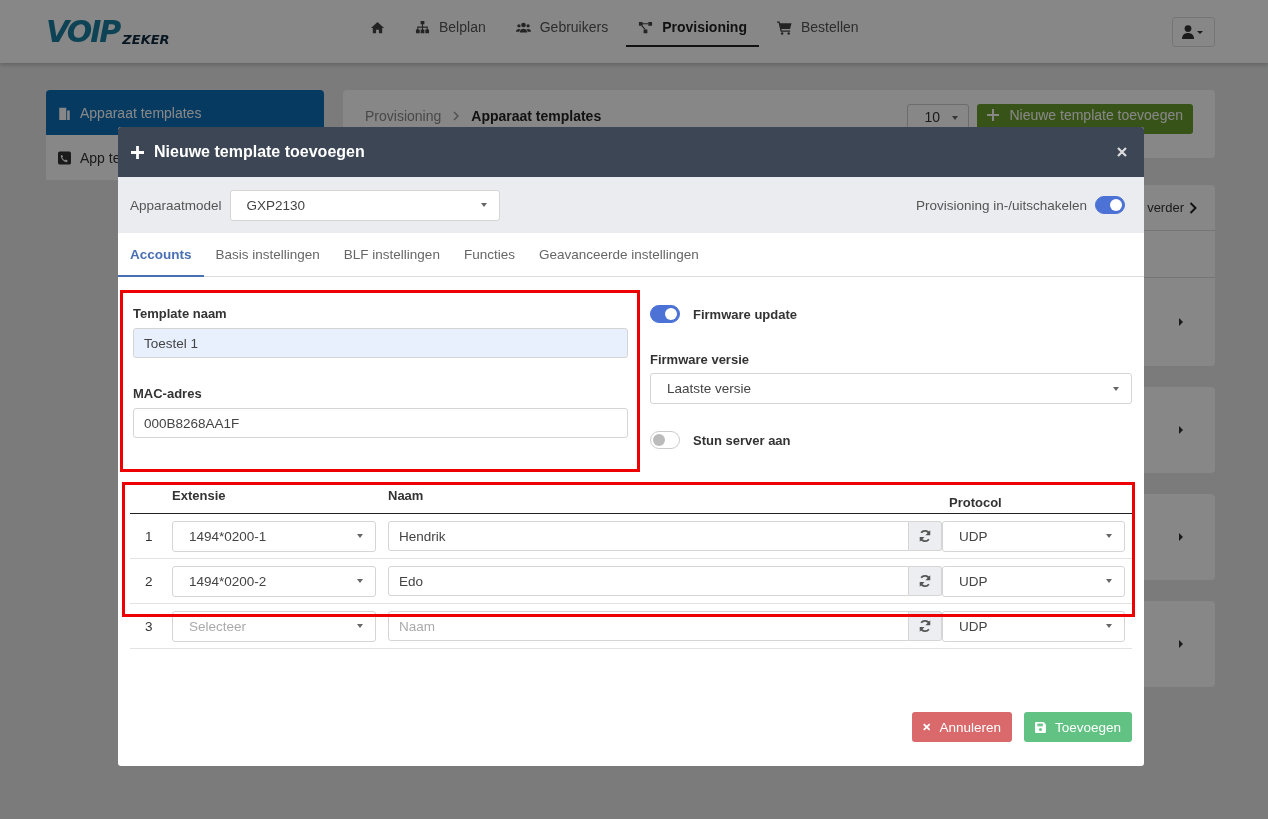 The width and height of the screenshot is (1268, 819). I want to click on firmware-select: Laatste versie, so click(891, 388).